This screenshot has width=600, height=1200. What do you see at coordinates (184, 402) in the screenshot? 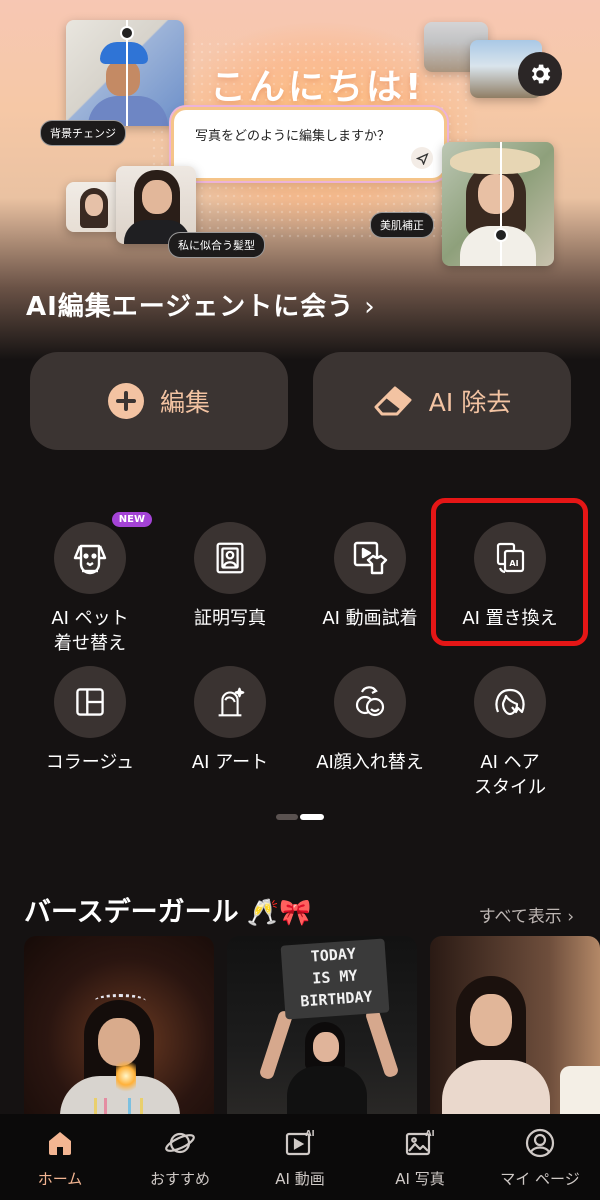
I see `edit-button-label: 編集` at bounding box center [184, 402].